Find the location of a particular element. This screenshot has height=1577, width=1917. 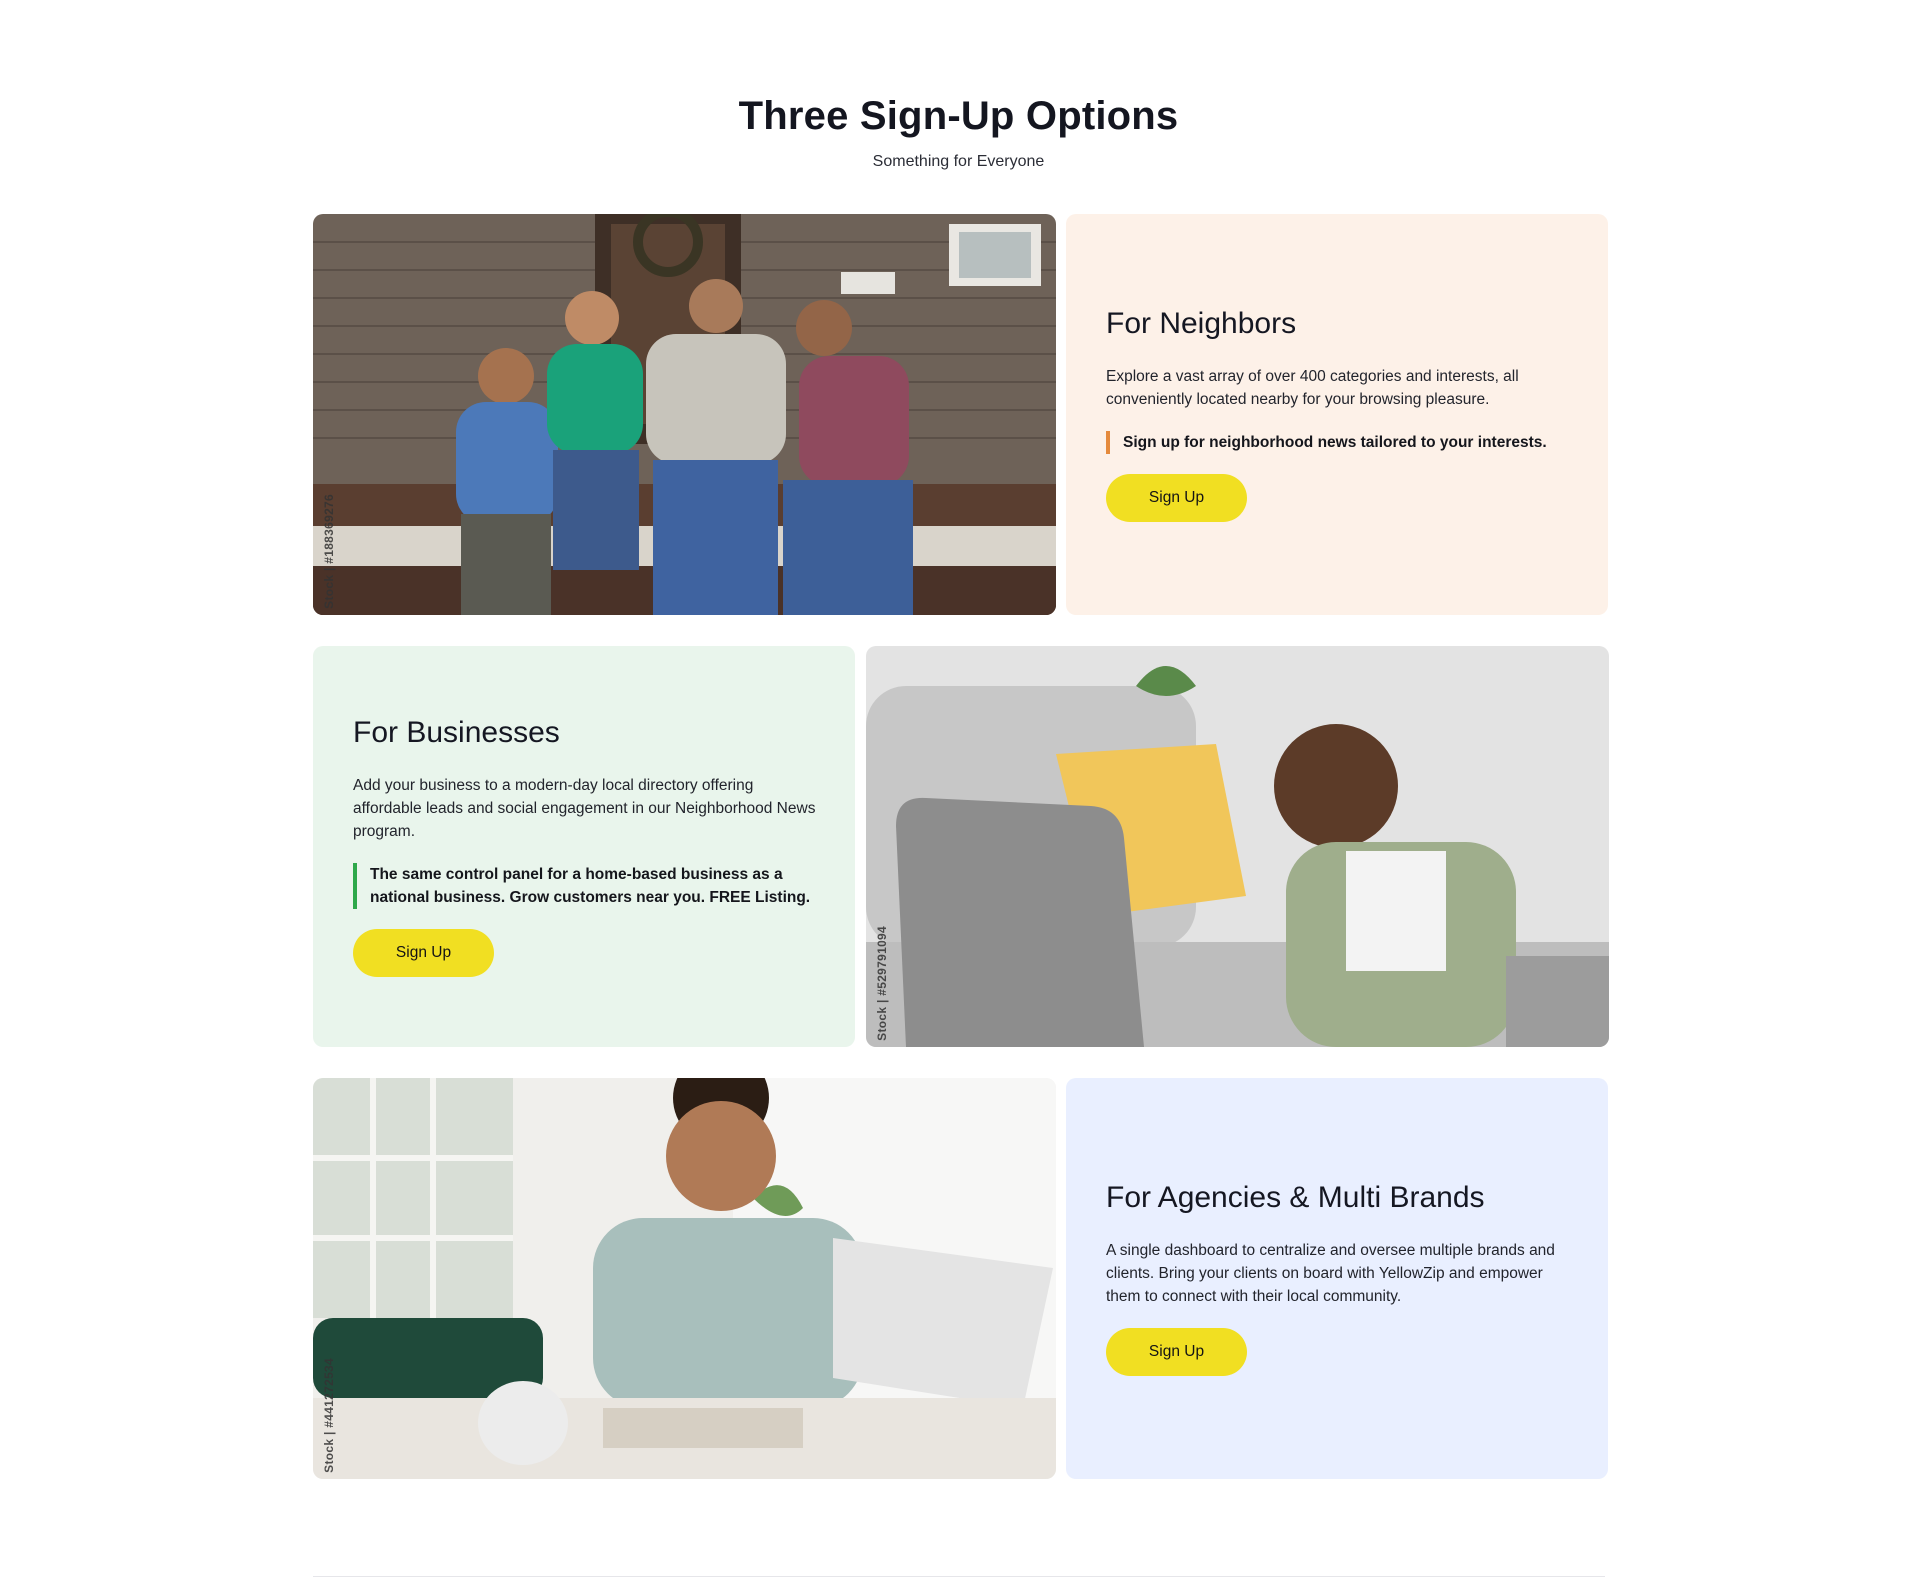

page-title: Three Sign-Up Options is located at coordinates (958, 116).